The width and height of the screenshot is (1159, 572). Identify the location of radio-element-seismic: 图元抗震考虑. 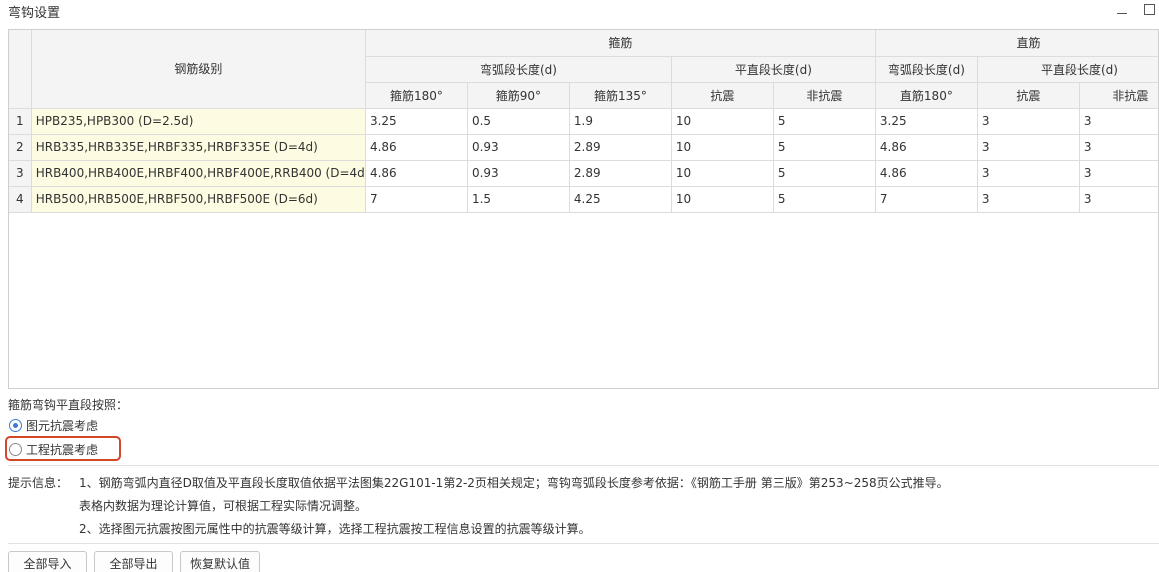
(53, 425).